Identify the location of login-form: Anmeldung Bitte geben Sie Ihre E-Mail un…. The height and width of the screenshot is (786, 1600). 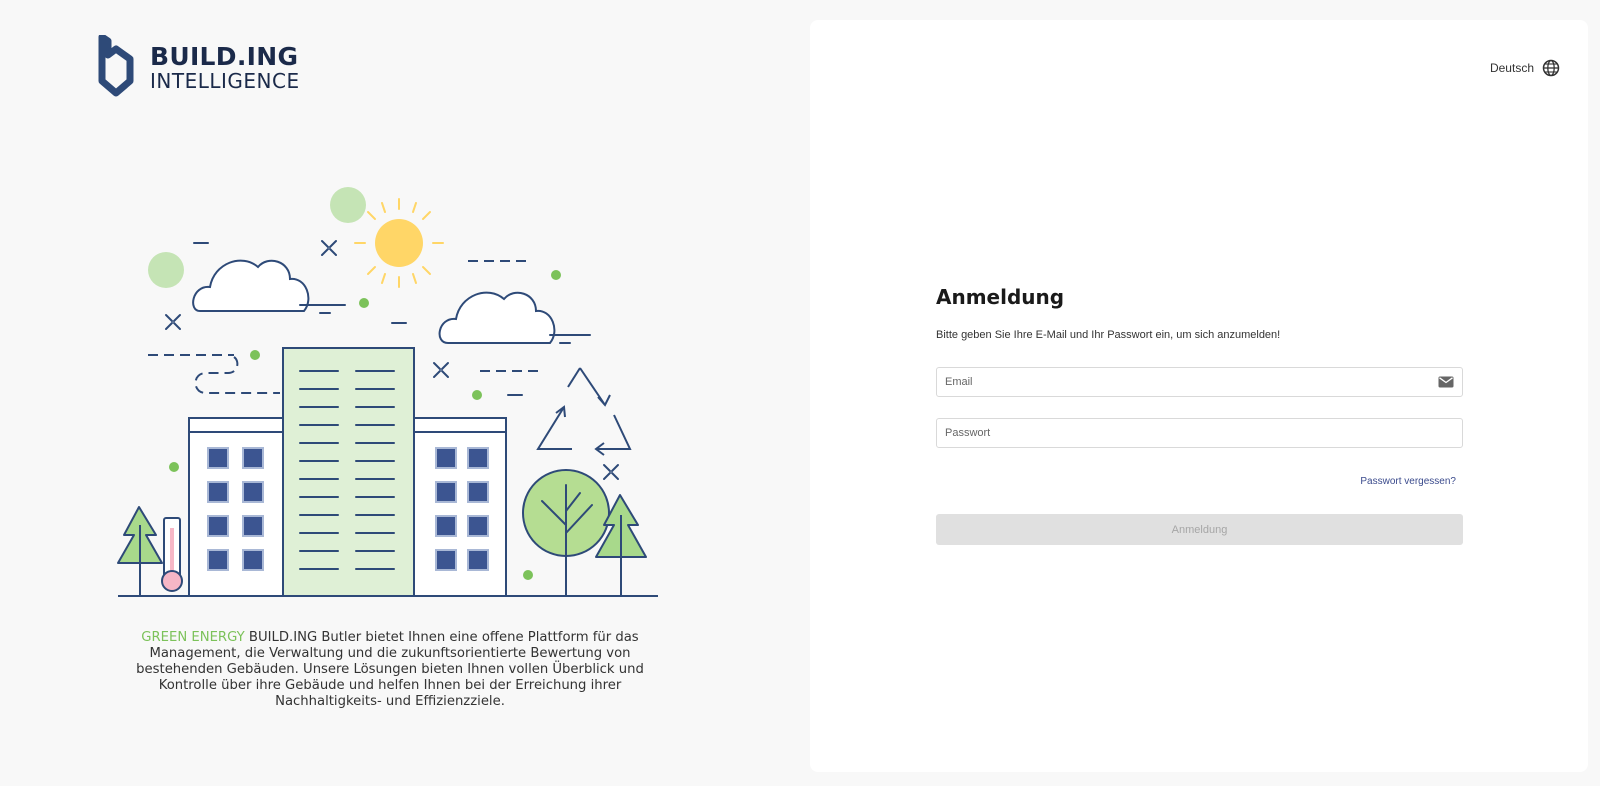
(1199, 415).